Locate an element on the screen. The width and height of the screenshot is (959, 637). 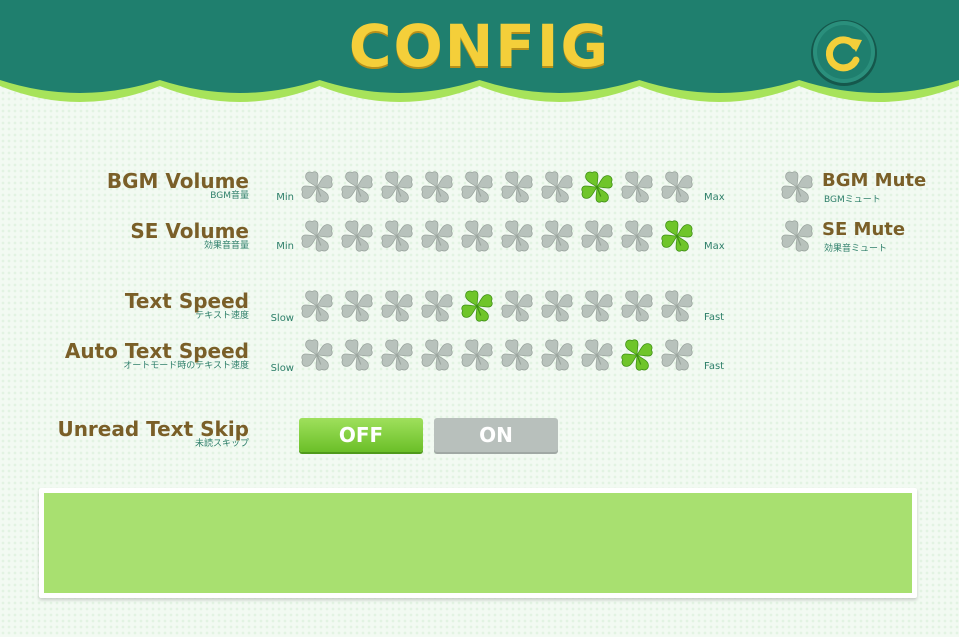
se-mute-toggle: SE Mute 効果音ミュート is located at coordinates (868, 237).